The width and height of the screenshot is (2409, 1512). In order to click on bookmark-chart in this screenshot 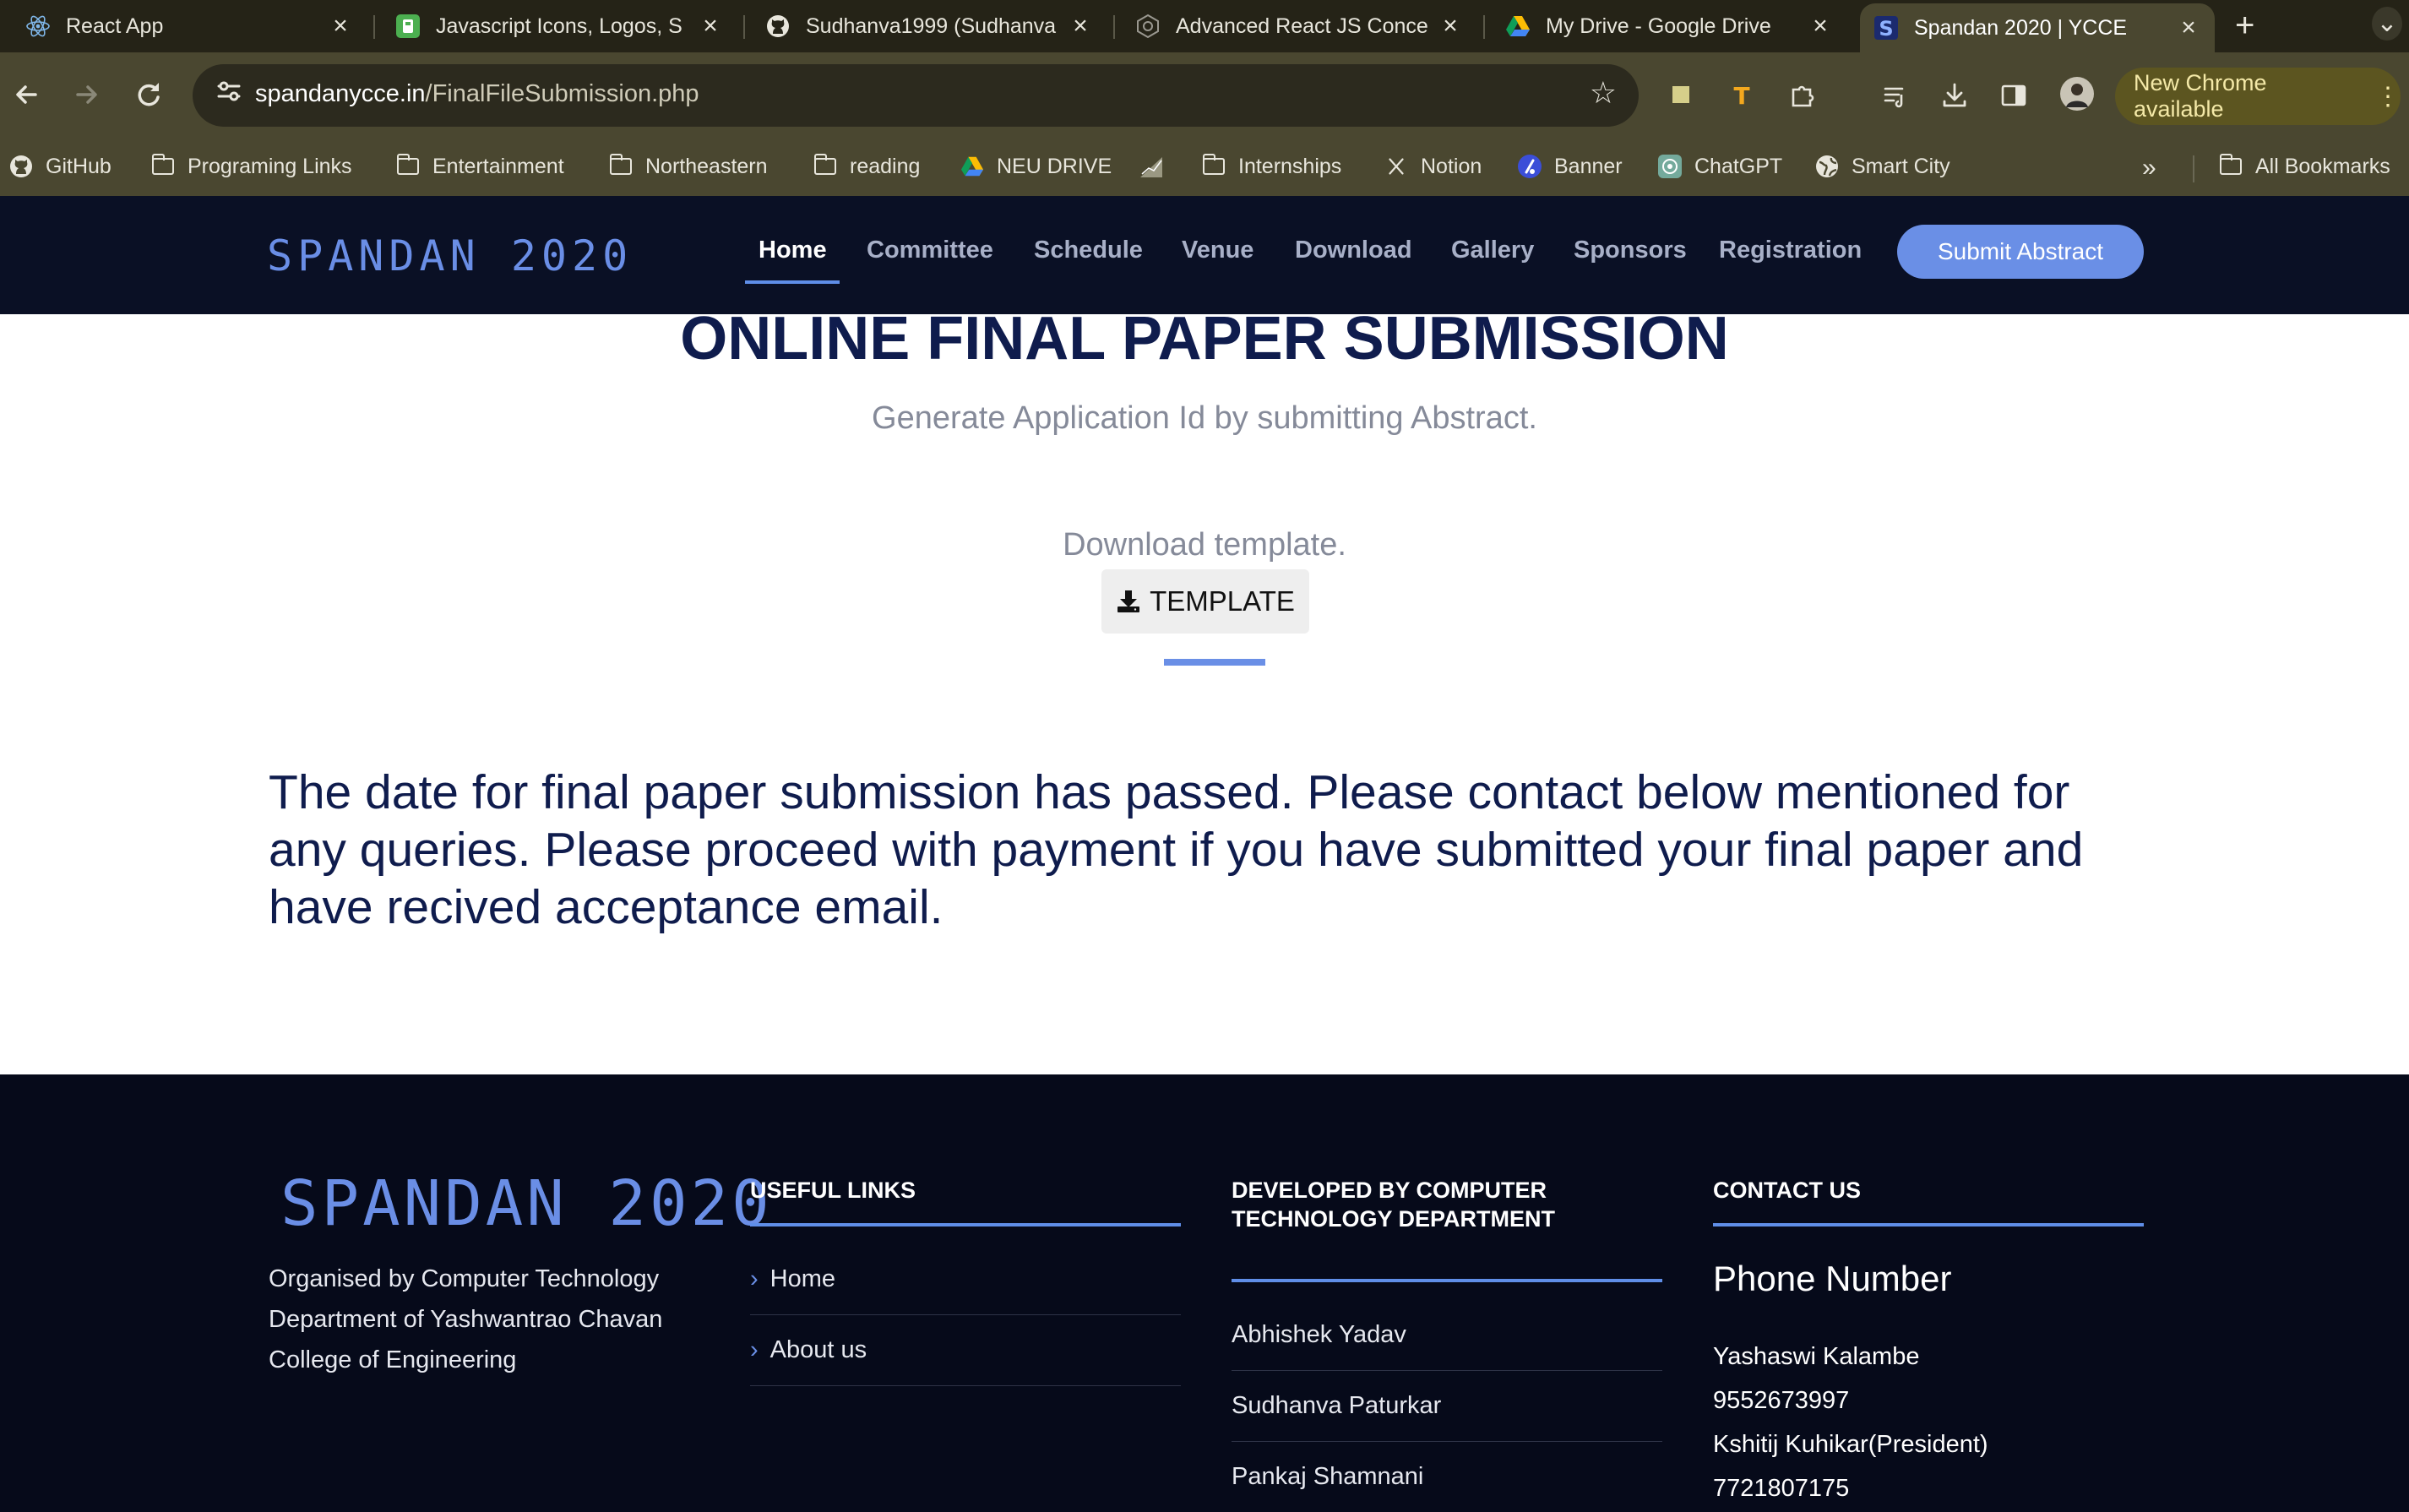, I will do `click(1157, 166)`.